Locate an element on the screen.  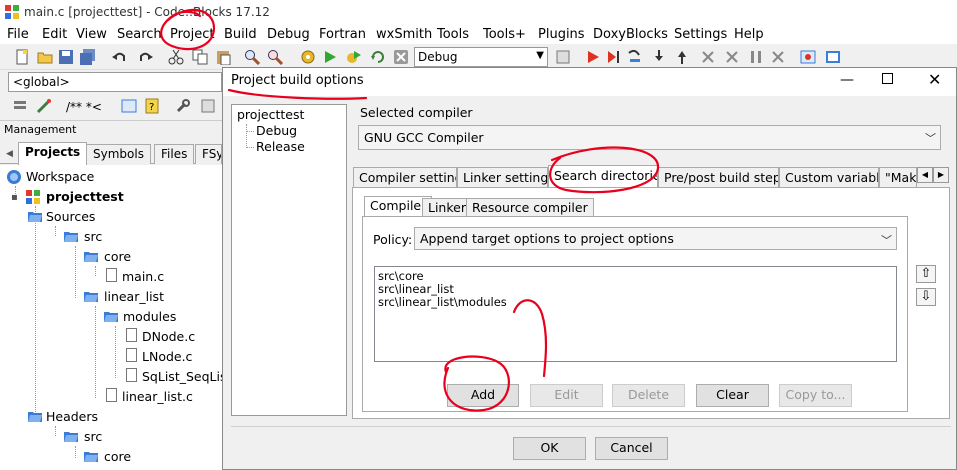
redo-icon is located at coordinates (146, 57).